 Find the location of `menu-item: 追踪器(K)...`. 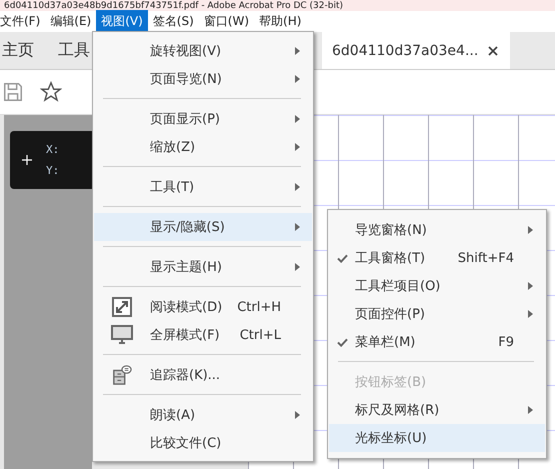

menu-item: 追踪器(K)... is located at coordinates (203, 375).